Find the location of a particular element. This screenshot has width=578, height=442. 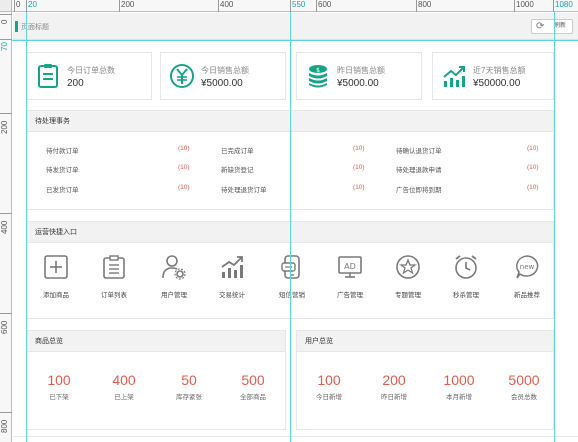

yen-icon is located at coordinates (182, 76).